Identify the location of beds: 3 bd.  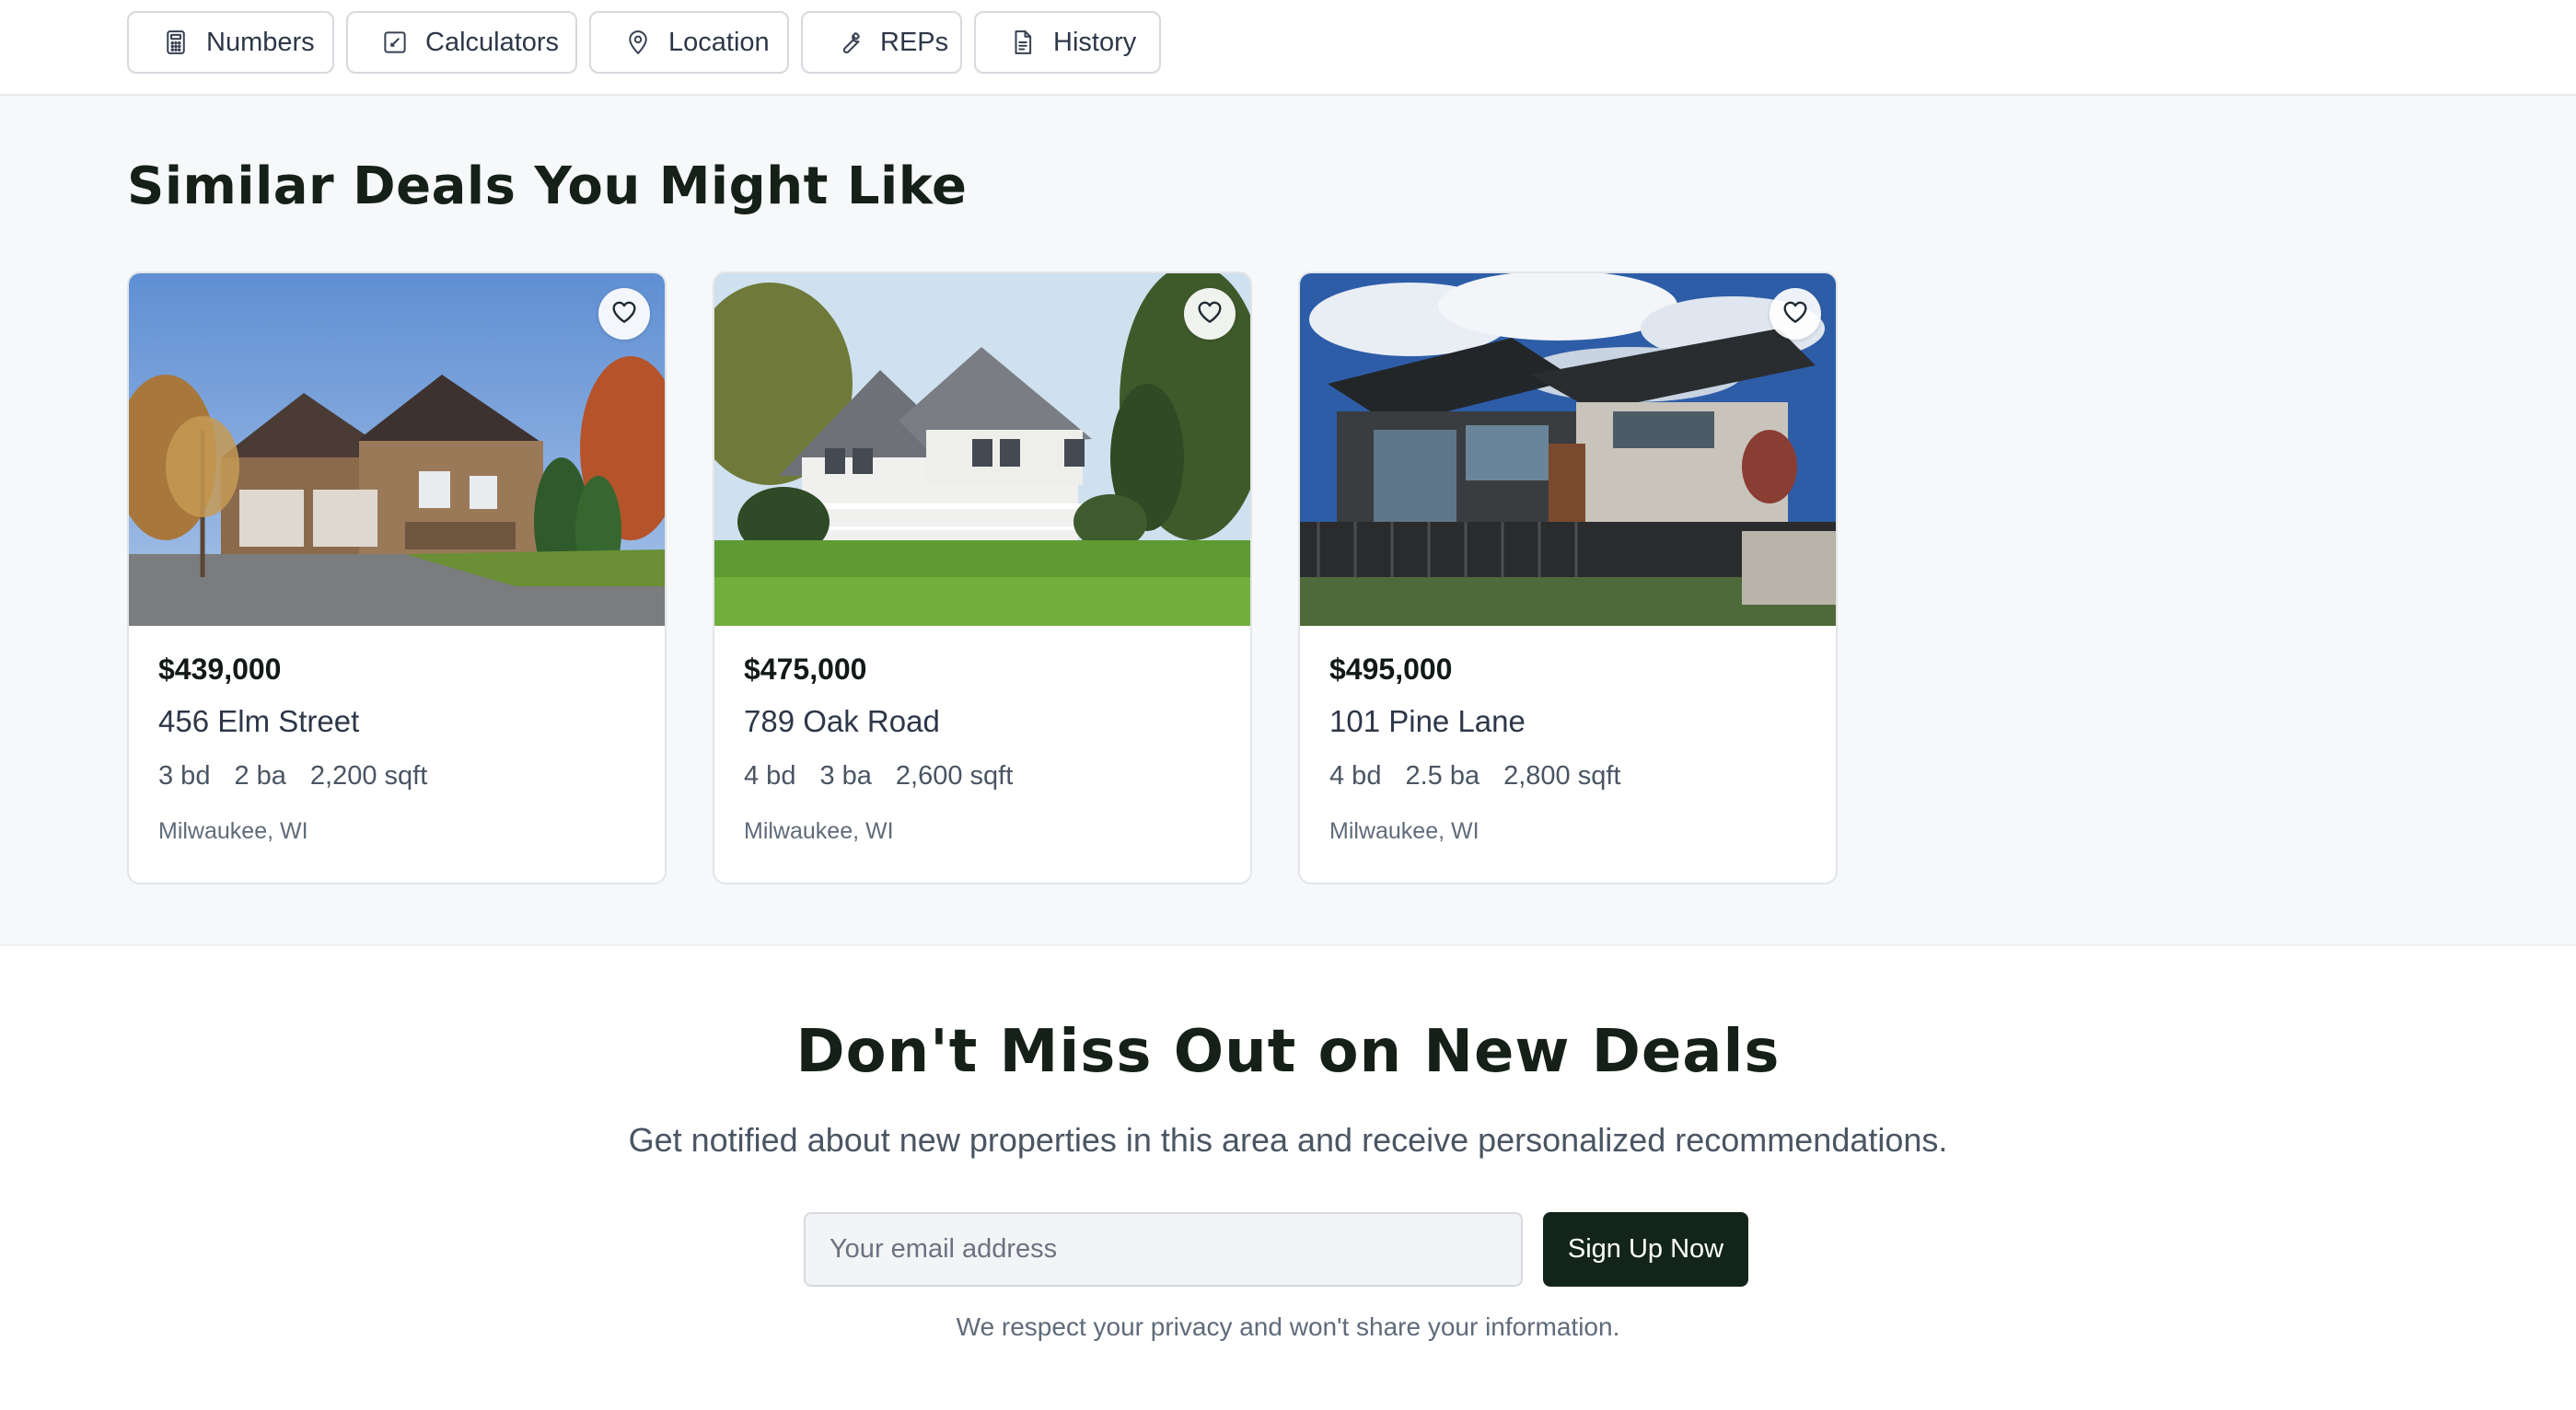
(184, 776).